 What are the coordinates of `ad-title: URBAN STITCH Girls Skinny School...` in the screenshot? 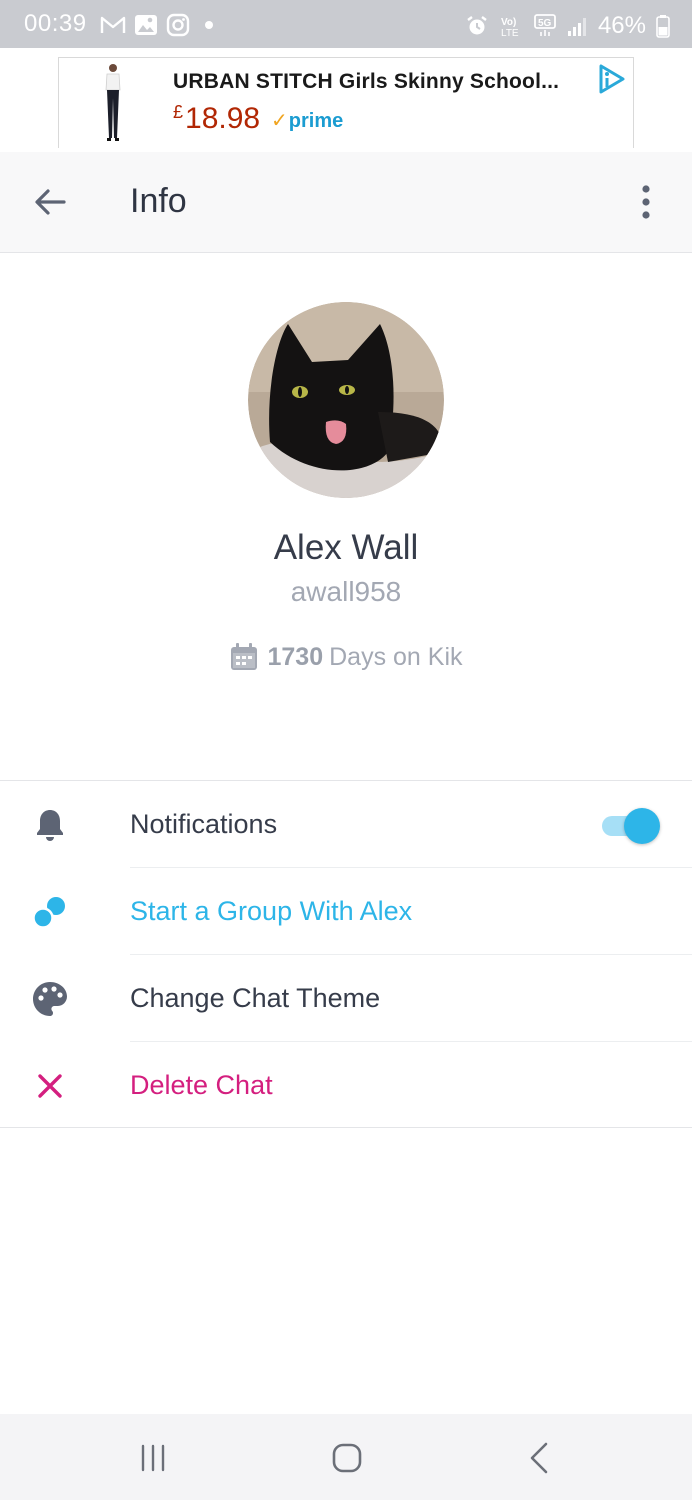 It's located at (366, 82).